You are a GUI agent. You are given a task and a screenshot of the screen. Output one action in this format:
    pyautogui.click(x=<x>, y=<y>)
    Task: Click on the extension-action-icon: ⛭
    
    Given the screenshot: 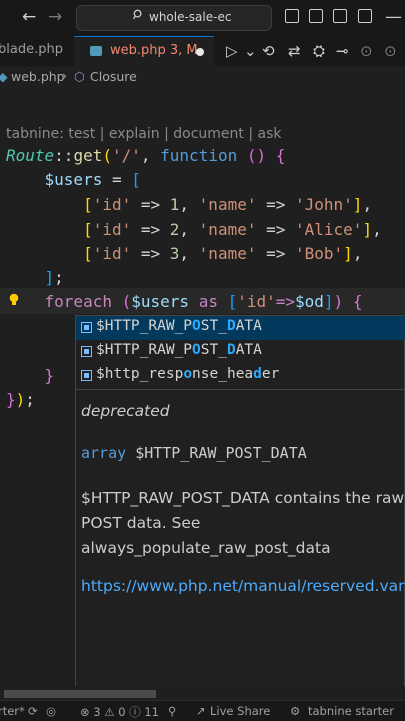 What is the action you would take?
    pyautogui.click(x=319, y=51)
    